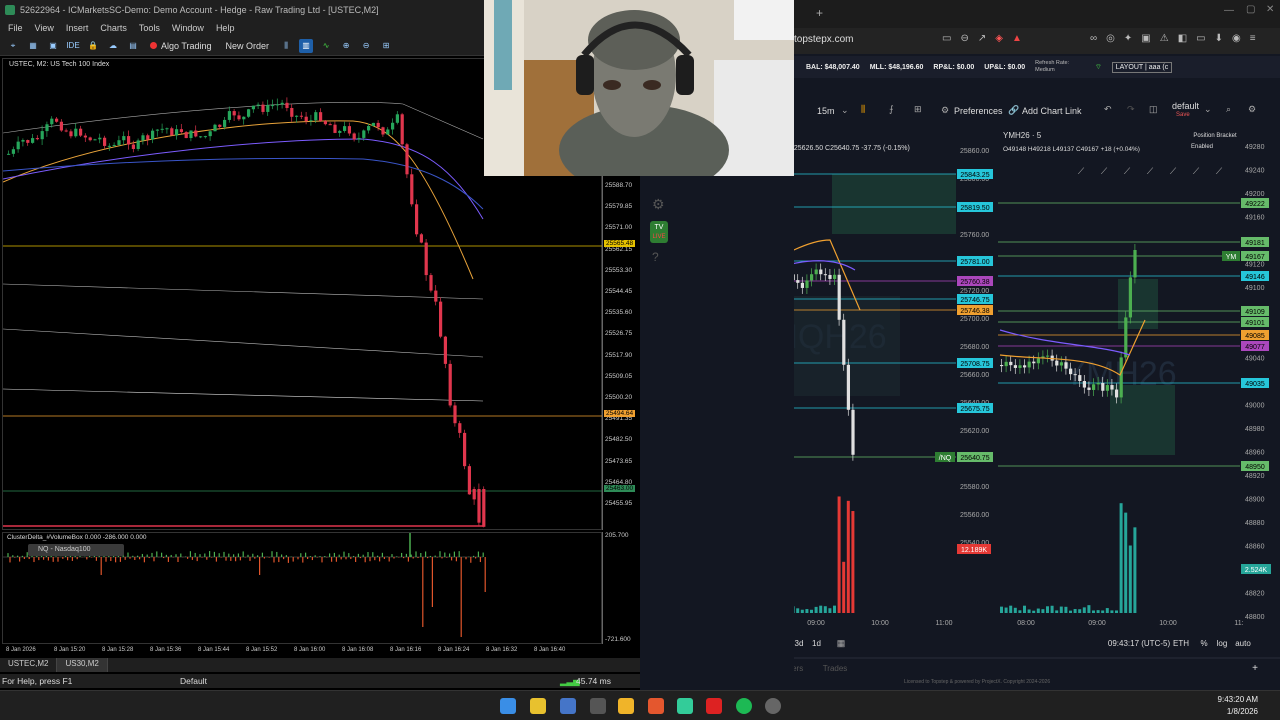  What do you see at coordinates (44, 28) in the screenshot?
I see `menu-view: View` at bounding box center [44, 28].